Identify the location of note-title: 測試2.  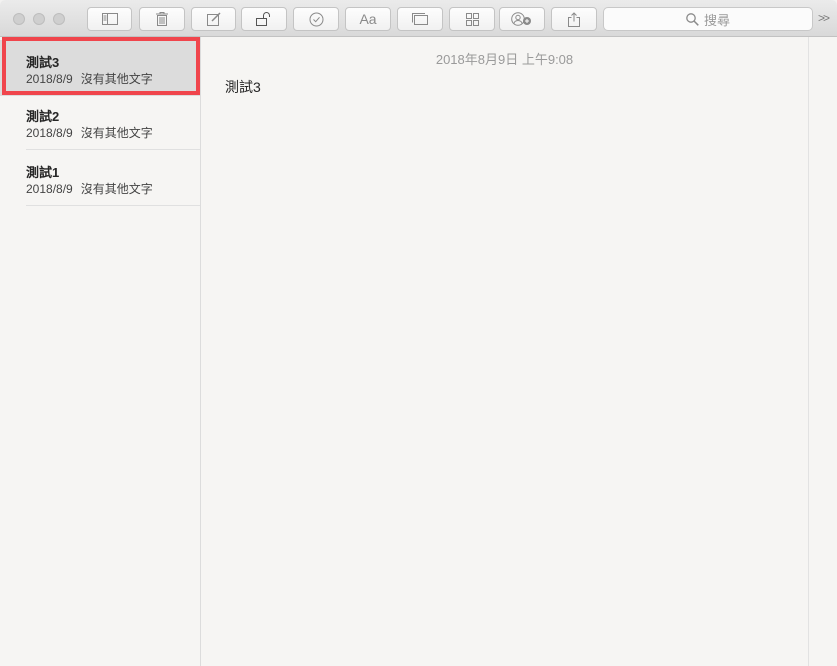
(43, 116).